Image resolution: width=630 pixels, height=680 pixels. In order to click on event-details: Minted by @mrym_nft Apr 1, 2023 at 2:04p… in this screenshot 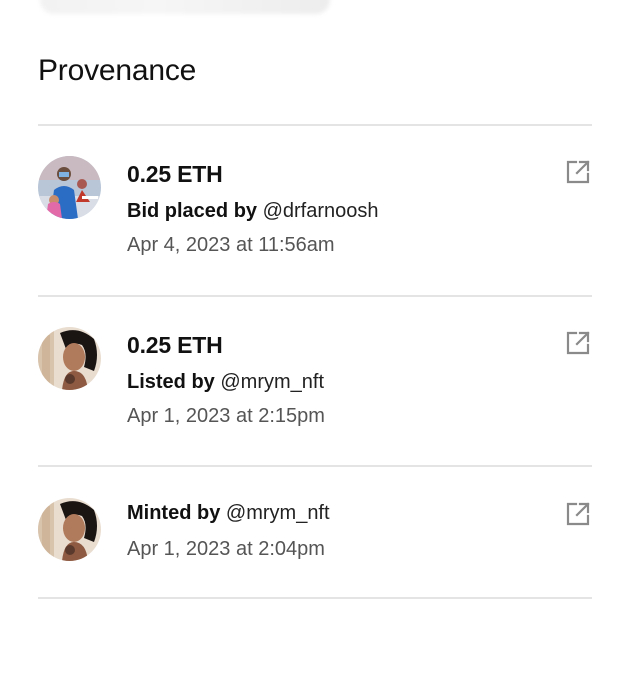, I will do `click(228, 531)`.